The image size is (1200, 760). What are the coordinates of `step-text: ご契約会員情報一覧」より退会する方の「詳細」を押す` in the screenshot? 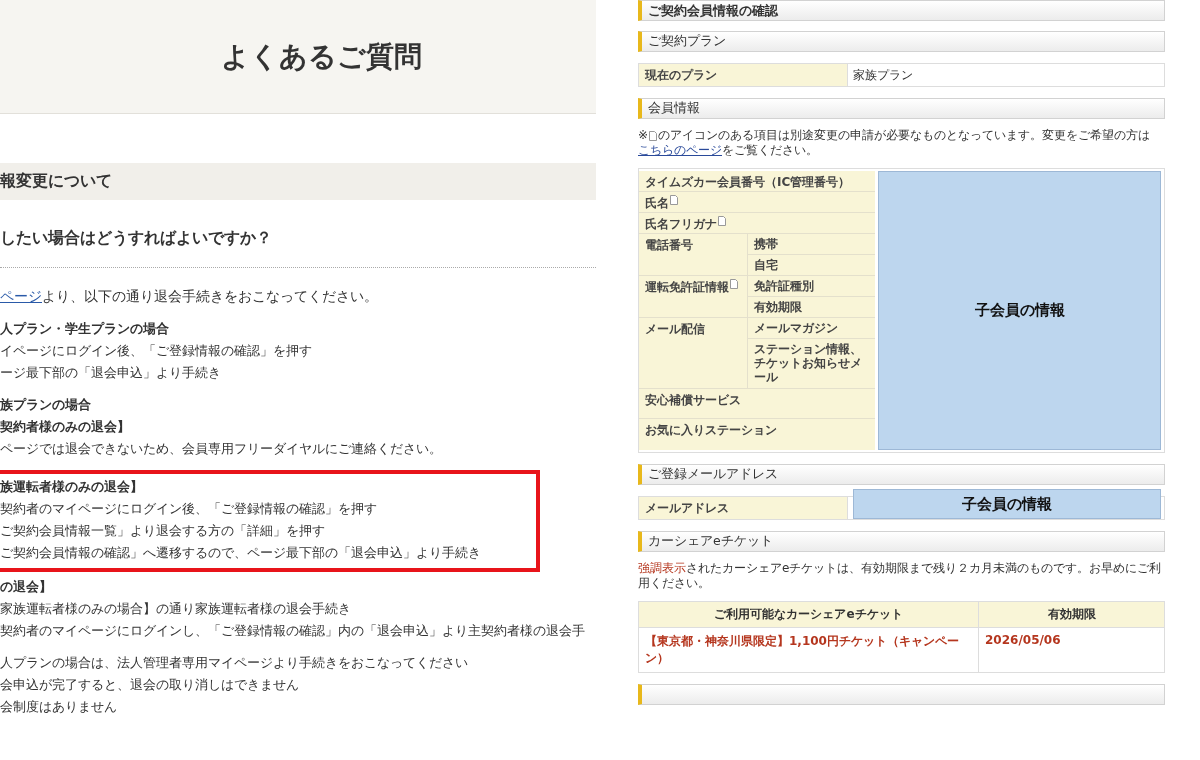 It's located at (163, 531).